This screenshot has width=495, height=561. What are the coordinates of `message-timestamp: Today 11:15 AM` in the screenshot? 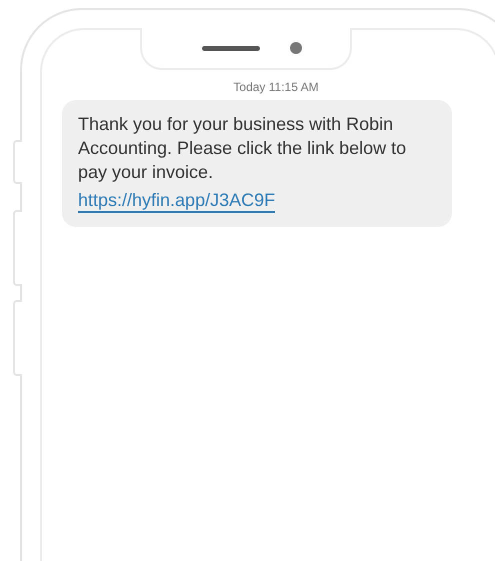 It's located at (276, 87).